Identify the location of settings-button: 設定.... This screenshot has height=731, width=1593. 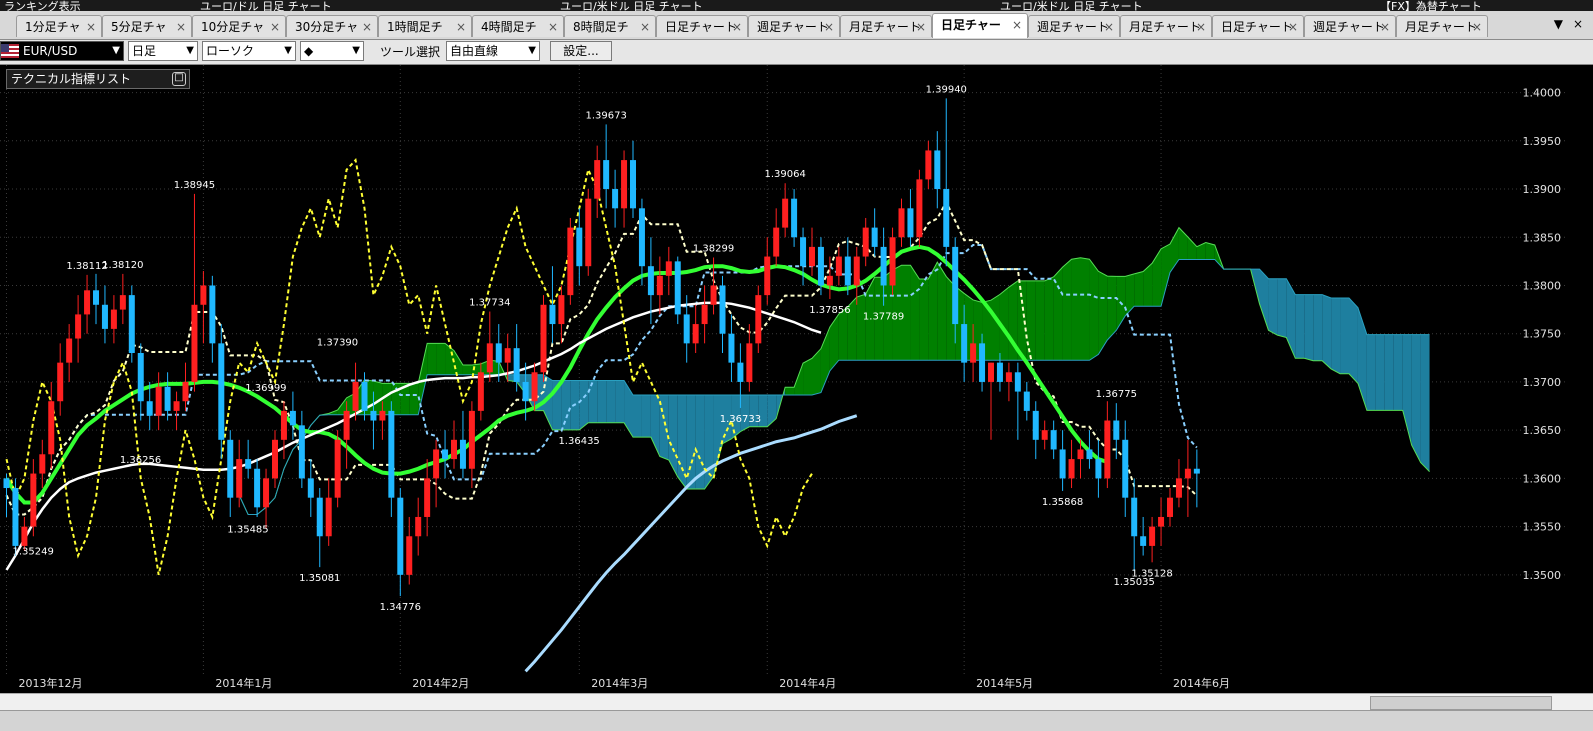
(581, 51).